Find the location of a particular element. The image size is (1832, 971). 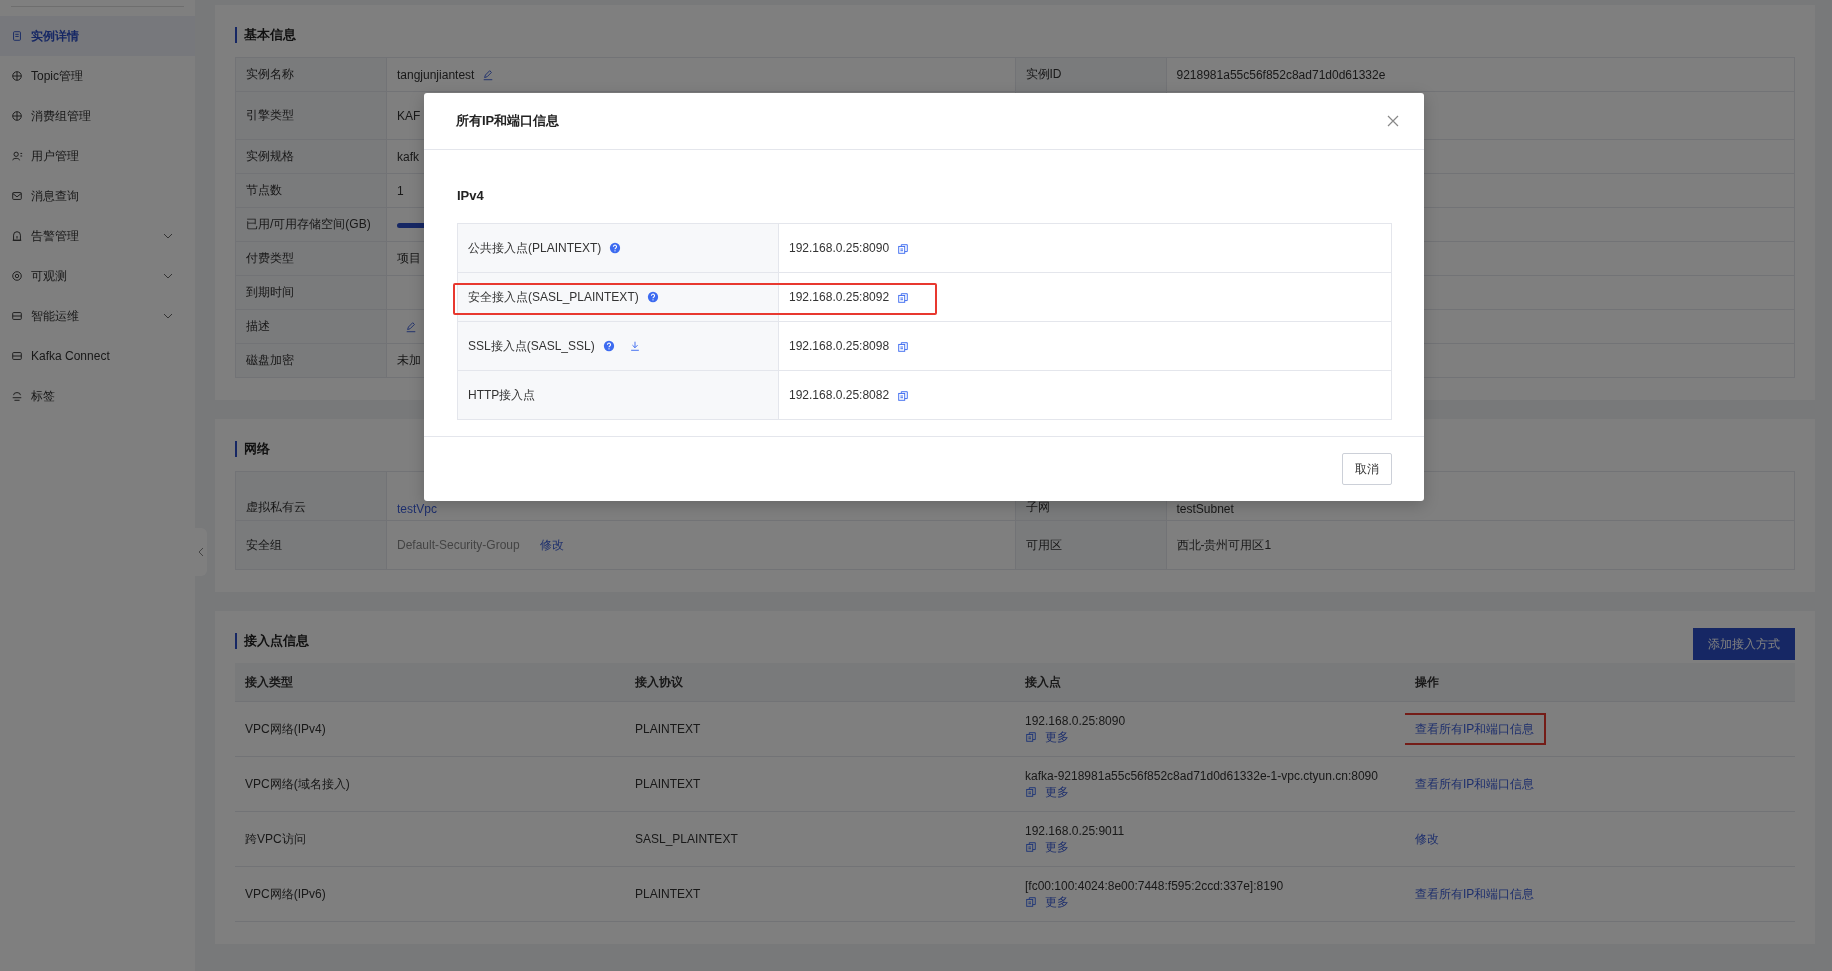

section-title: 接入点信息 is located at coordinates (272, 641).